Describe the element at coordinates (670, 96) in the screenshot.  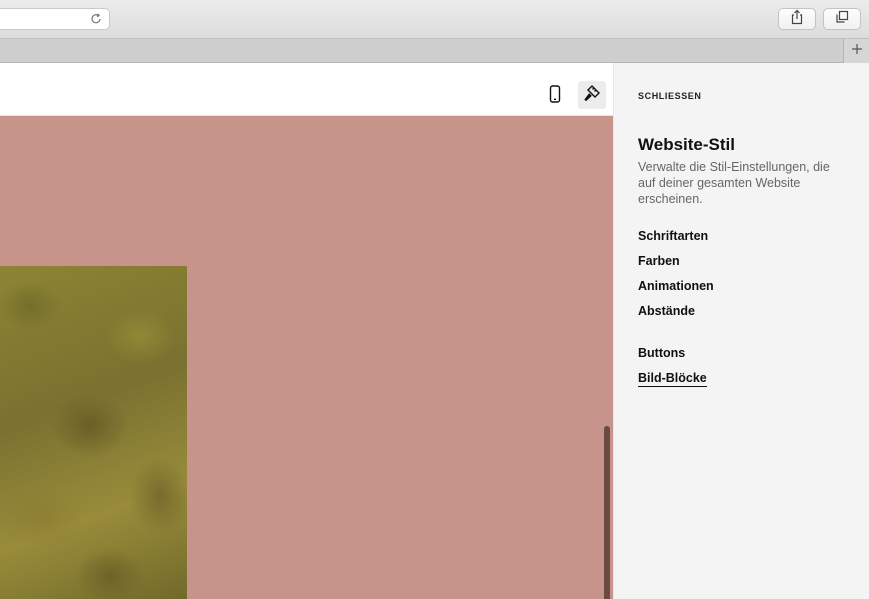
I see `close-panel-link: SCHLIESSEN` at that location.